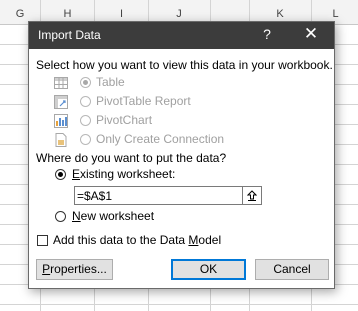 The width and height of the screenshot is (358, 311). Describe the element at coordinates (335, 14) in the screenshot. I see `column-header-l: L` at that location.